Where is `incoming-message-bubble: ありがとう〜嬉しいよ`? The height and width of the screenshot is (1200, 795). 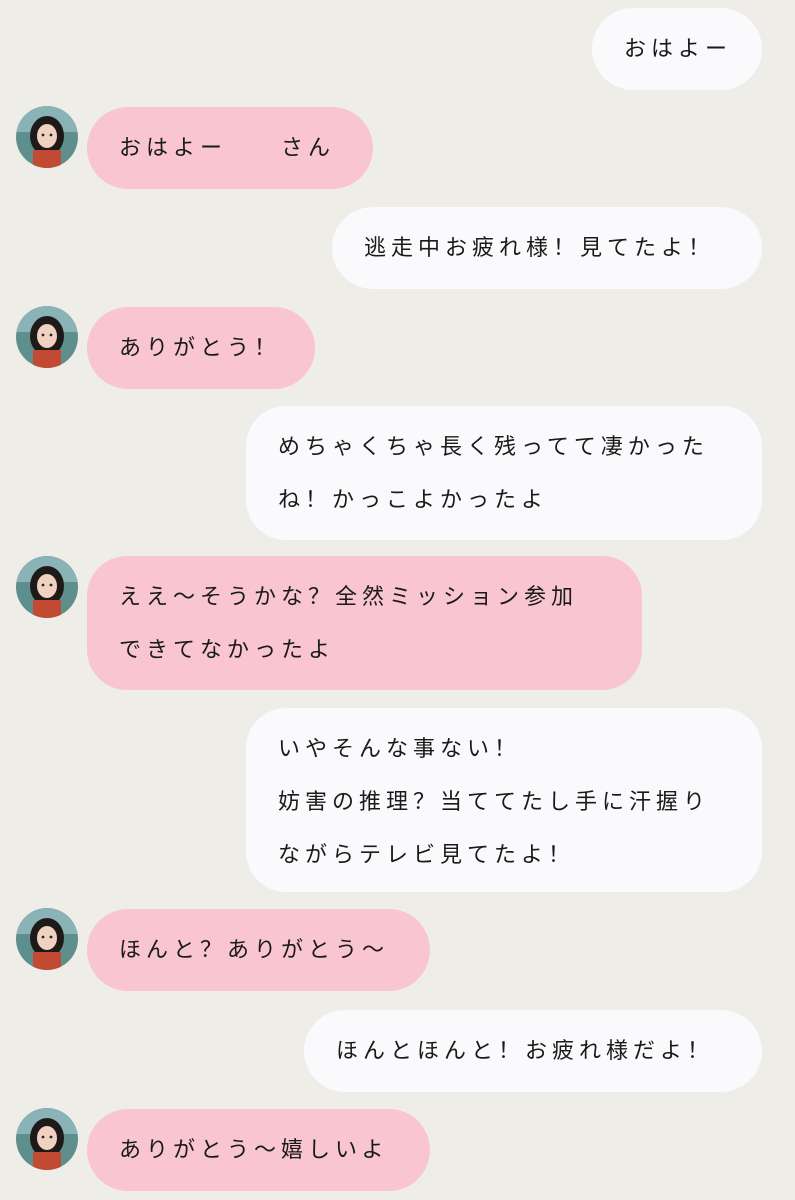 incoming-message-bubble: ありがとう〜嬉しいよ is located at coordinates (258, 1150).